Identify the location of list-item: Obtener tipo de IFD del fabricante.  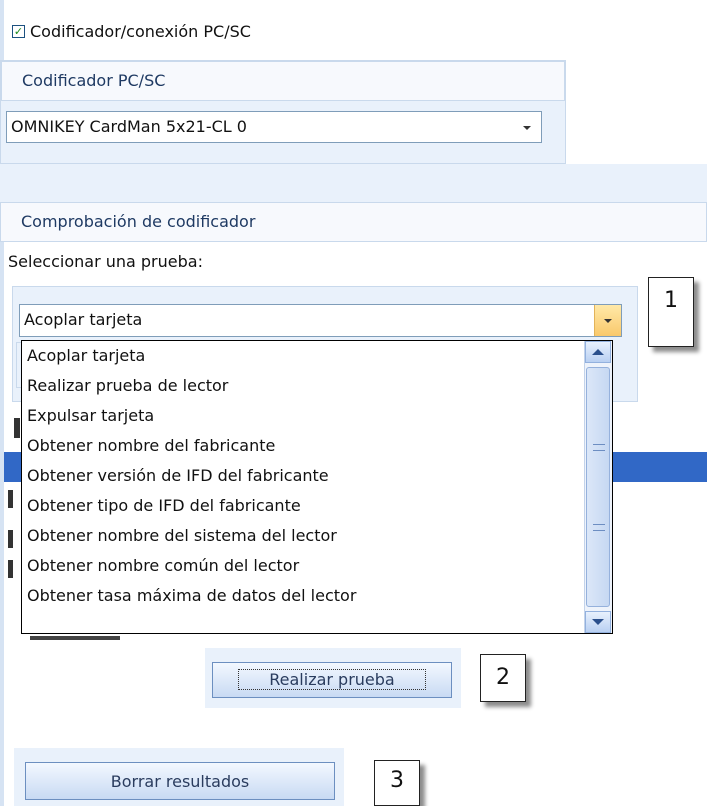
(302, 506).